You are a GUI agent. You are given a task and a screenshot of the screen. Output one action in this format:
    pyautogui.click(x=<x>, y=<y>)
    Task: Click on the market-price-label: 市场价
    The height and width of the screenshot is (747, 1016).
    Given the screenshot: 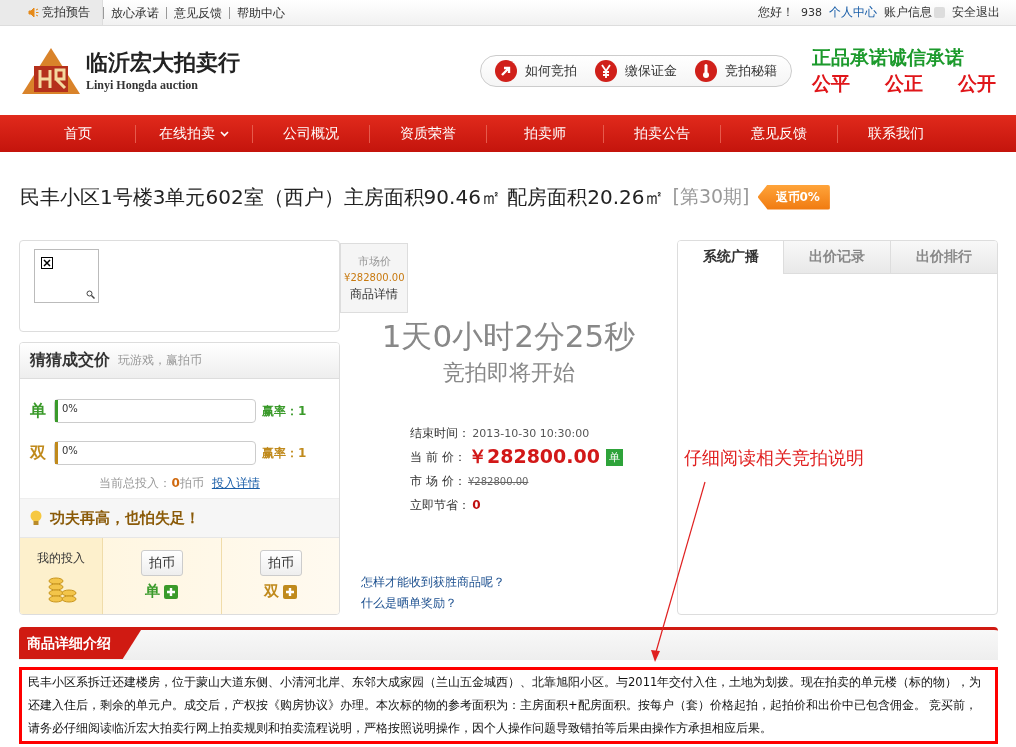 What is the action you would take?
    pyautogui.click(x=374, y=261)
    